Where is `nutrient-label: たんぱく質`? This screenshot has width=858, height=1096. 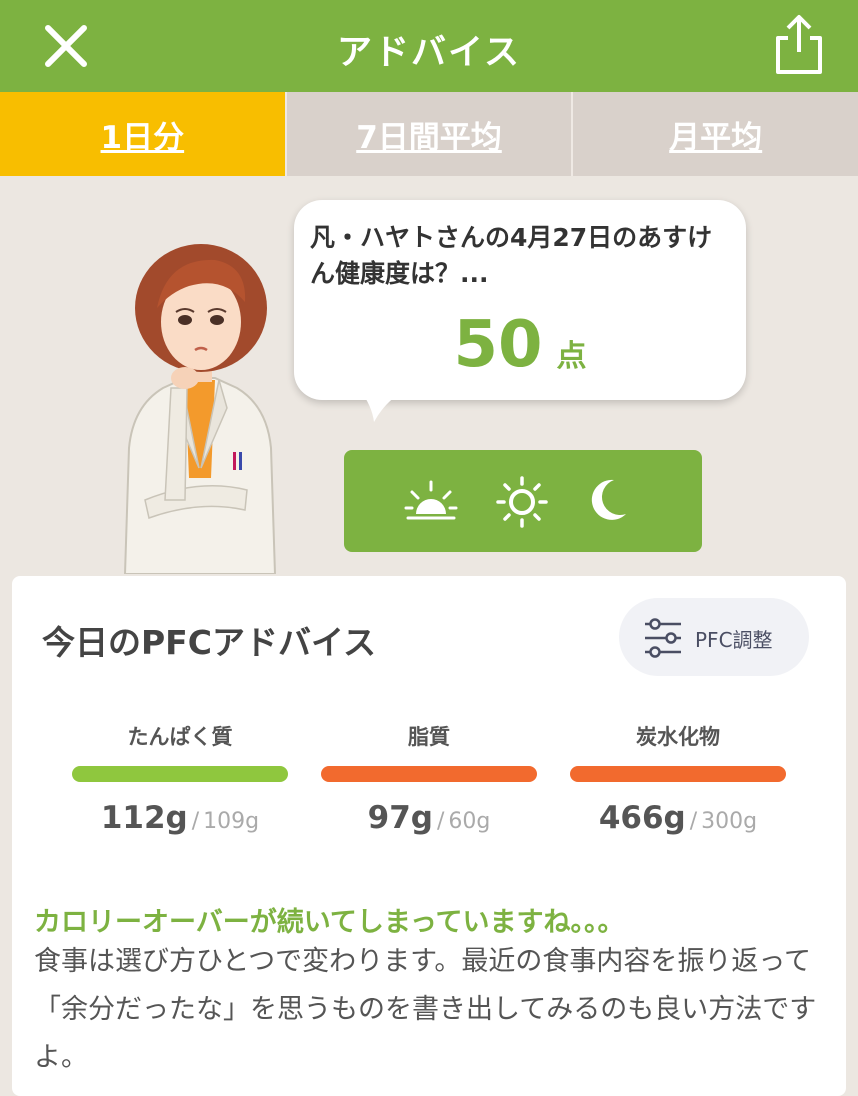
nutrient-label: たんぱく質 is located at coordinates (180, 737).